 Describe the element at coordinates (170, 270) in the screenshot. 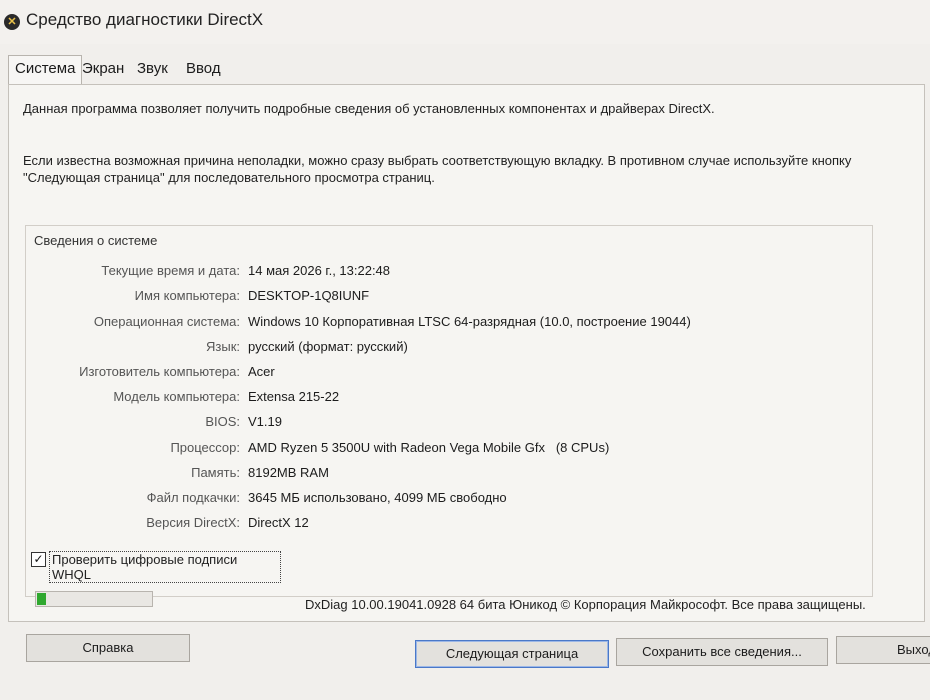

I see `info-label: Текущие время и дата:` at that location.